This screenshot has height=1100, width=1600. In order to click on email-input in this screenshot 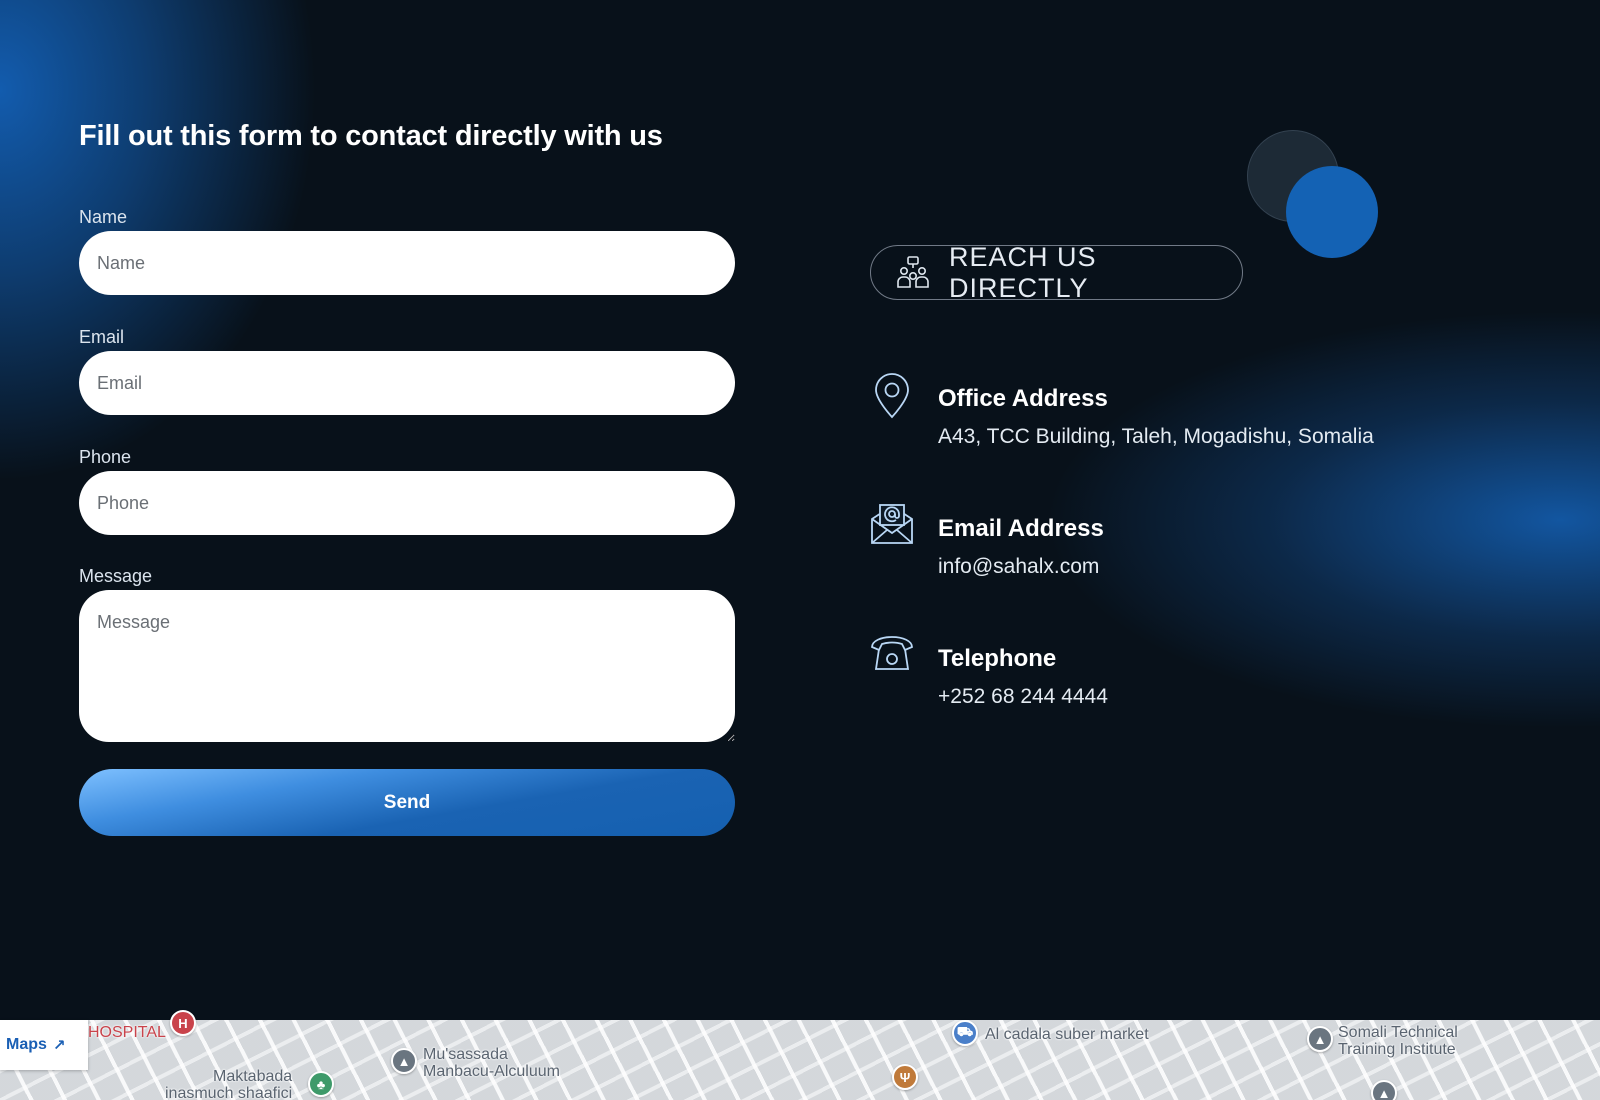, I will do `click(407, 383)`.